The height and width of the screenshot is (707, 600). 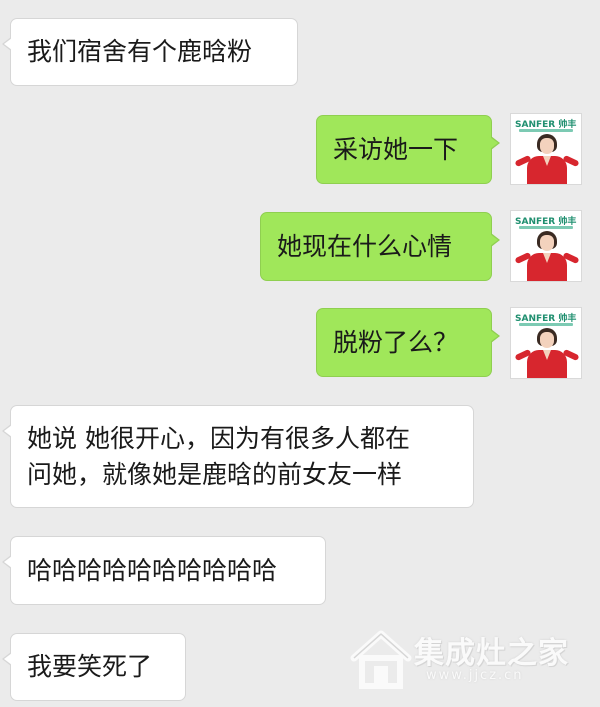 I want to click on watermark-url: www.jjcz.cn, so click(x=475, y=675).